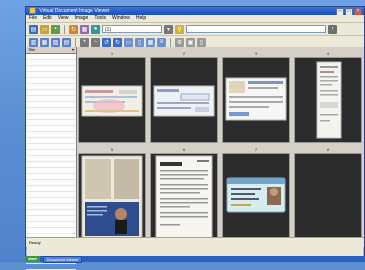  What do you see at coordinates (112, 53) in the screenshot?
I see `cell-number: 1` at bounding box center [112, 53].